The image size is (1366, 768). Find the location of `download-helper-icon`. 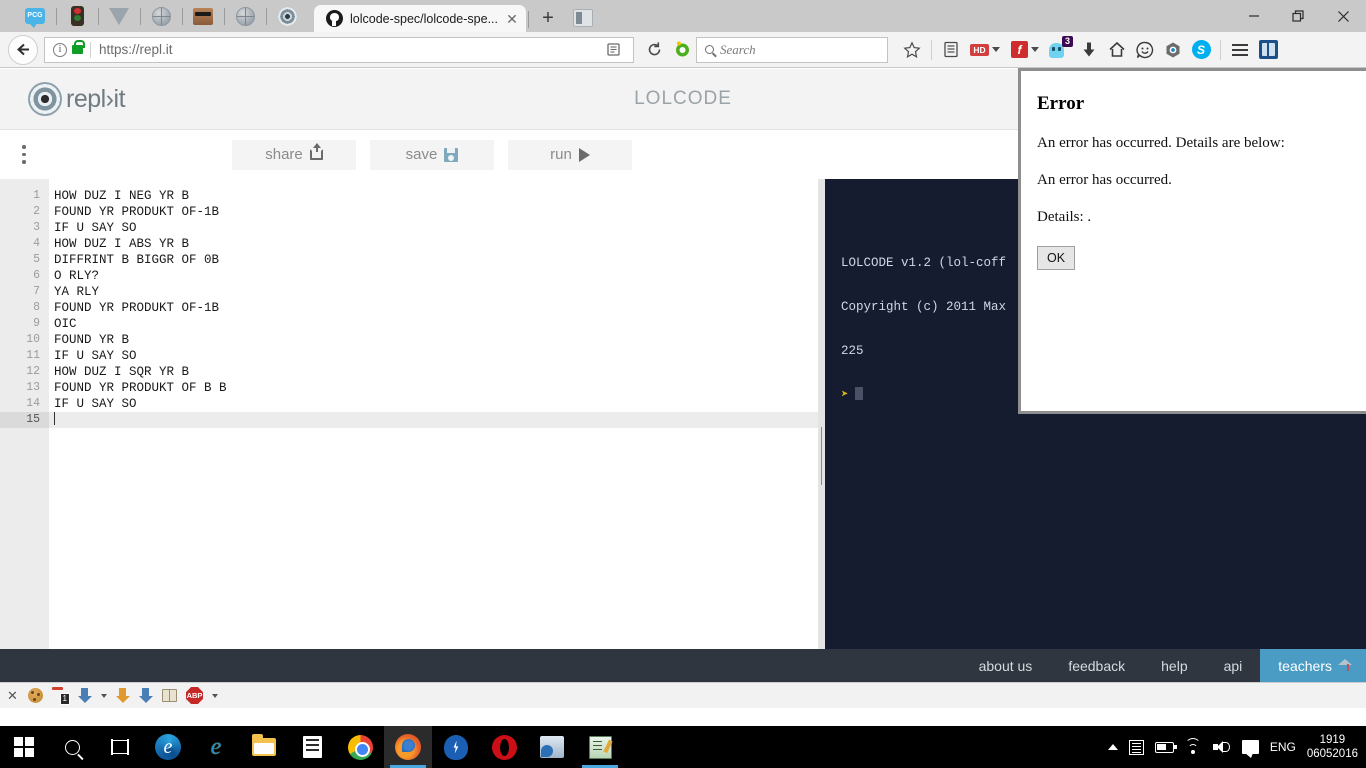

download-helper-icon is located at coordinates (84, 695).